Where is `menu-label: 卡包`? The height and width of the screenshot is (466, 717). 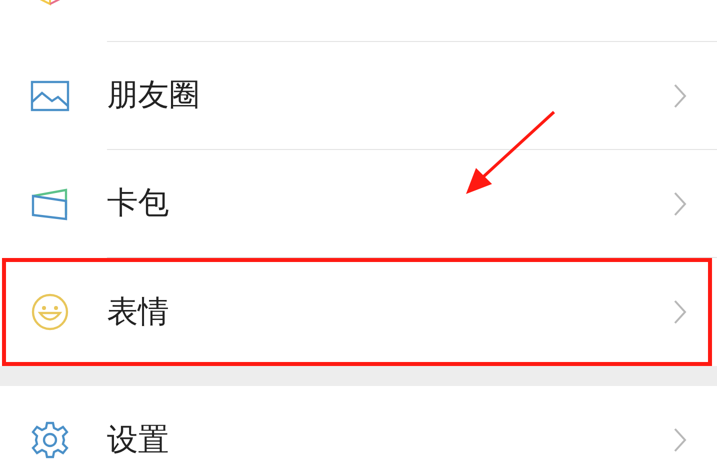 menu-label: 卡包 is located at coordinates (138, 203).